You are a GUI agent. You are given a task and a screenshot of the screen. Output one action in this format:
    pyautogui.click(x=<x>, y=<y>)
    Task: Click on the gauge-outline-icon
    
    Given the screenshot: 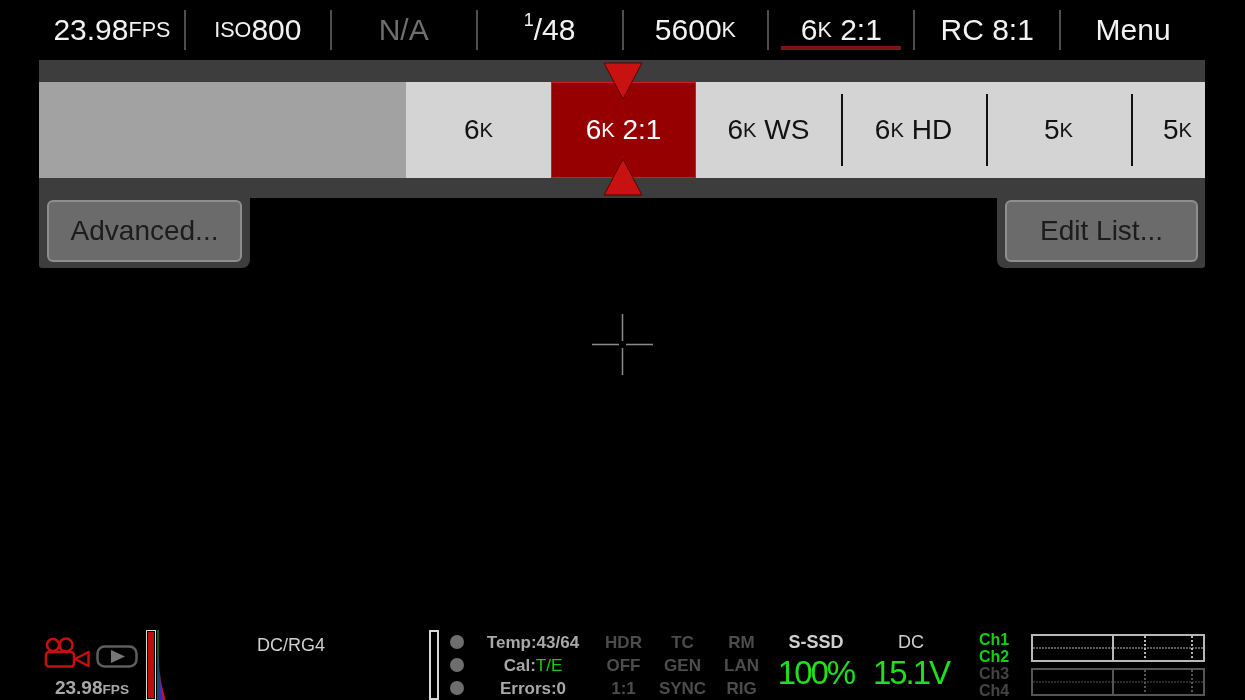 What is the action you would take?
    pyautogui.click(x=434, y=665)
    